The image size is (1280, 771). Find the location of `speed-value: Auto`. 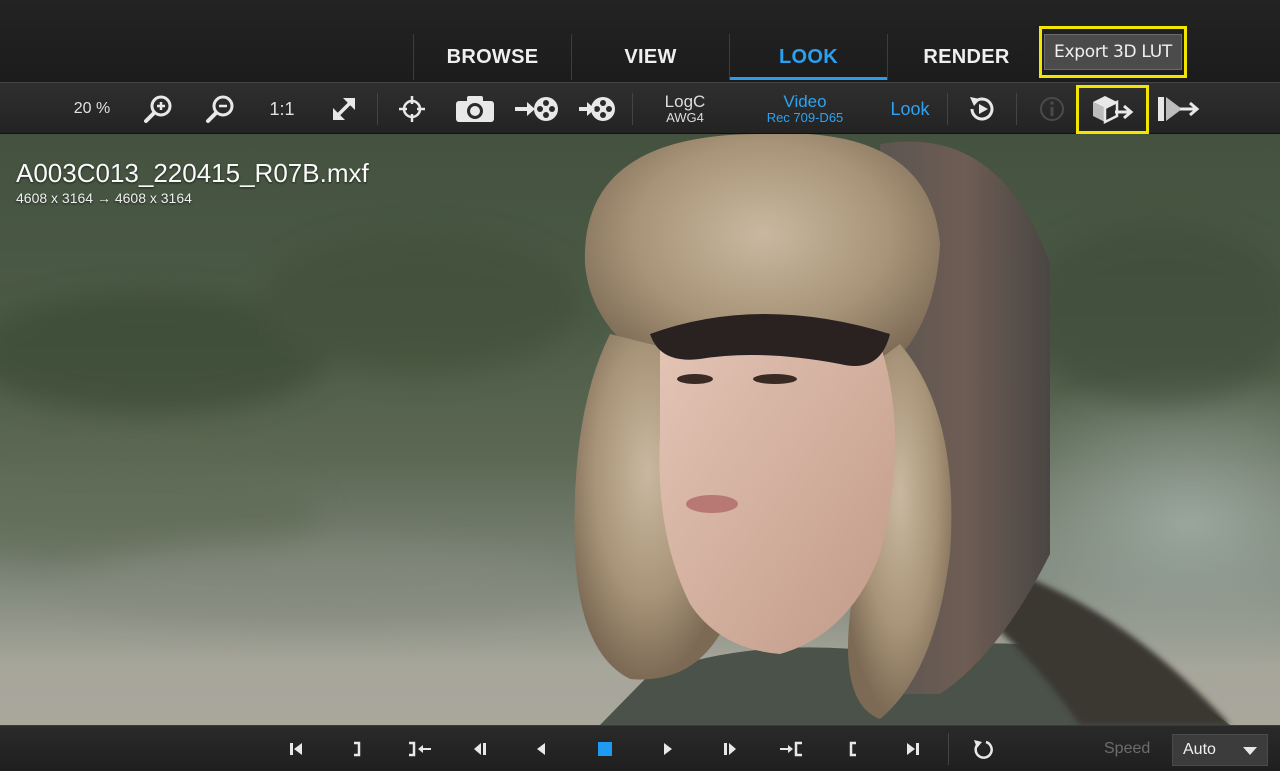

speed-value: Auto is located at coordinates (1199, 749).